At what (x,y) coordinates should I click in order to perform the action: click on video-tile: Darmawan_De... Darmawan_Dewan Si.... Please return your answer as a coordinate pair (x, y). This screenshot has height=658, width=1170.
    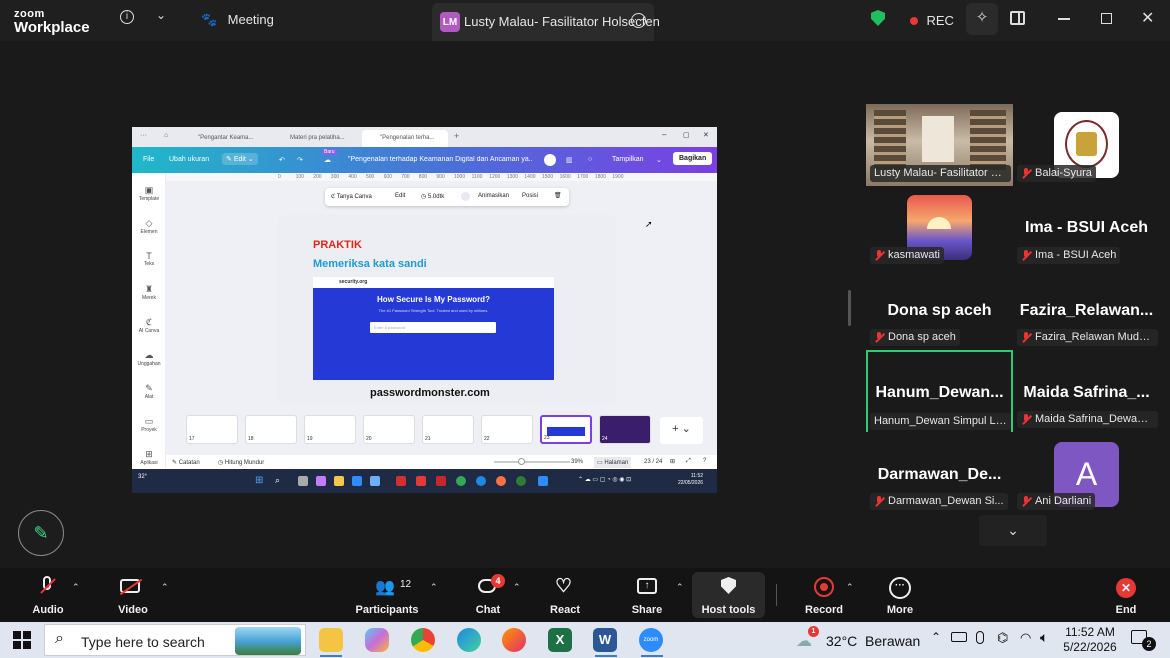
    Looking at the image, I should click on (939, 473).